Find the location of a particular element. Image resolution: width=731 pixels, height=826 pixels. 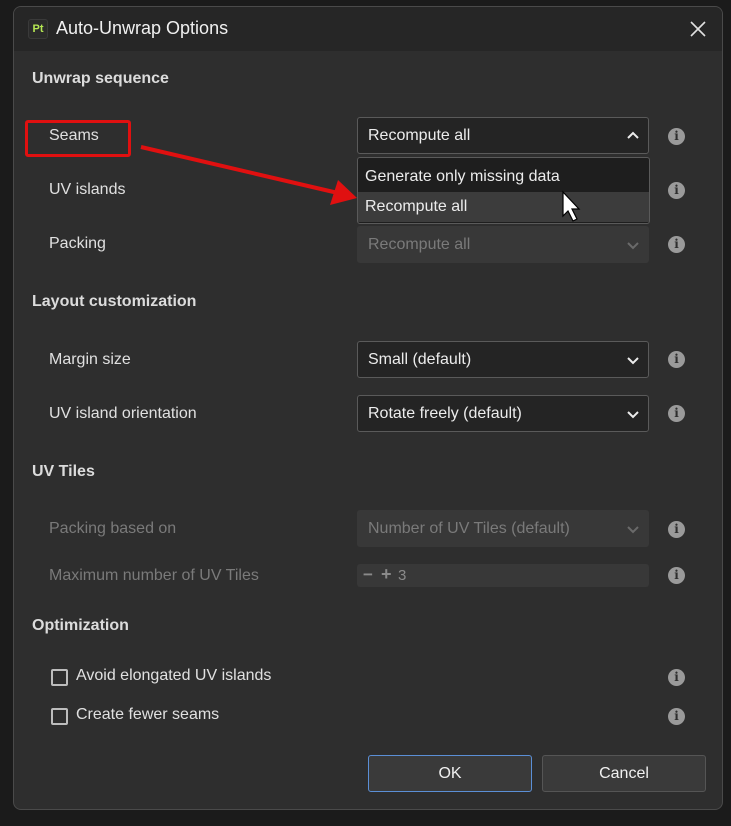

seams-info-icon: i is located at coordinates (676, 136).